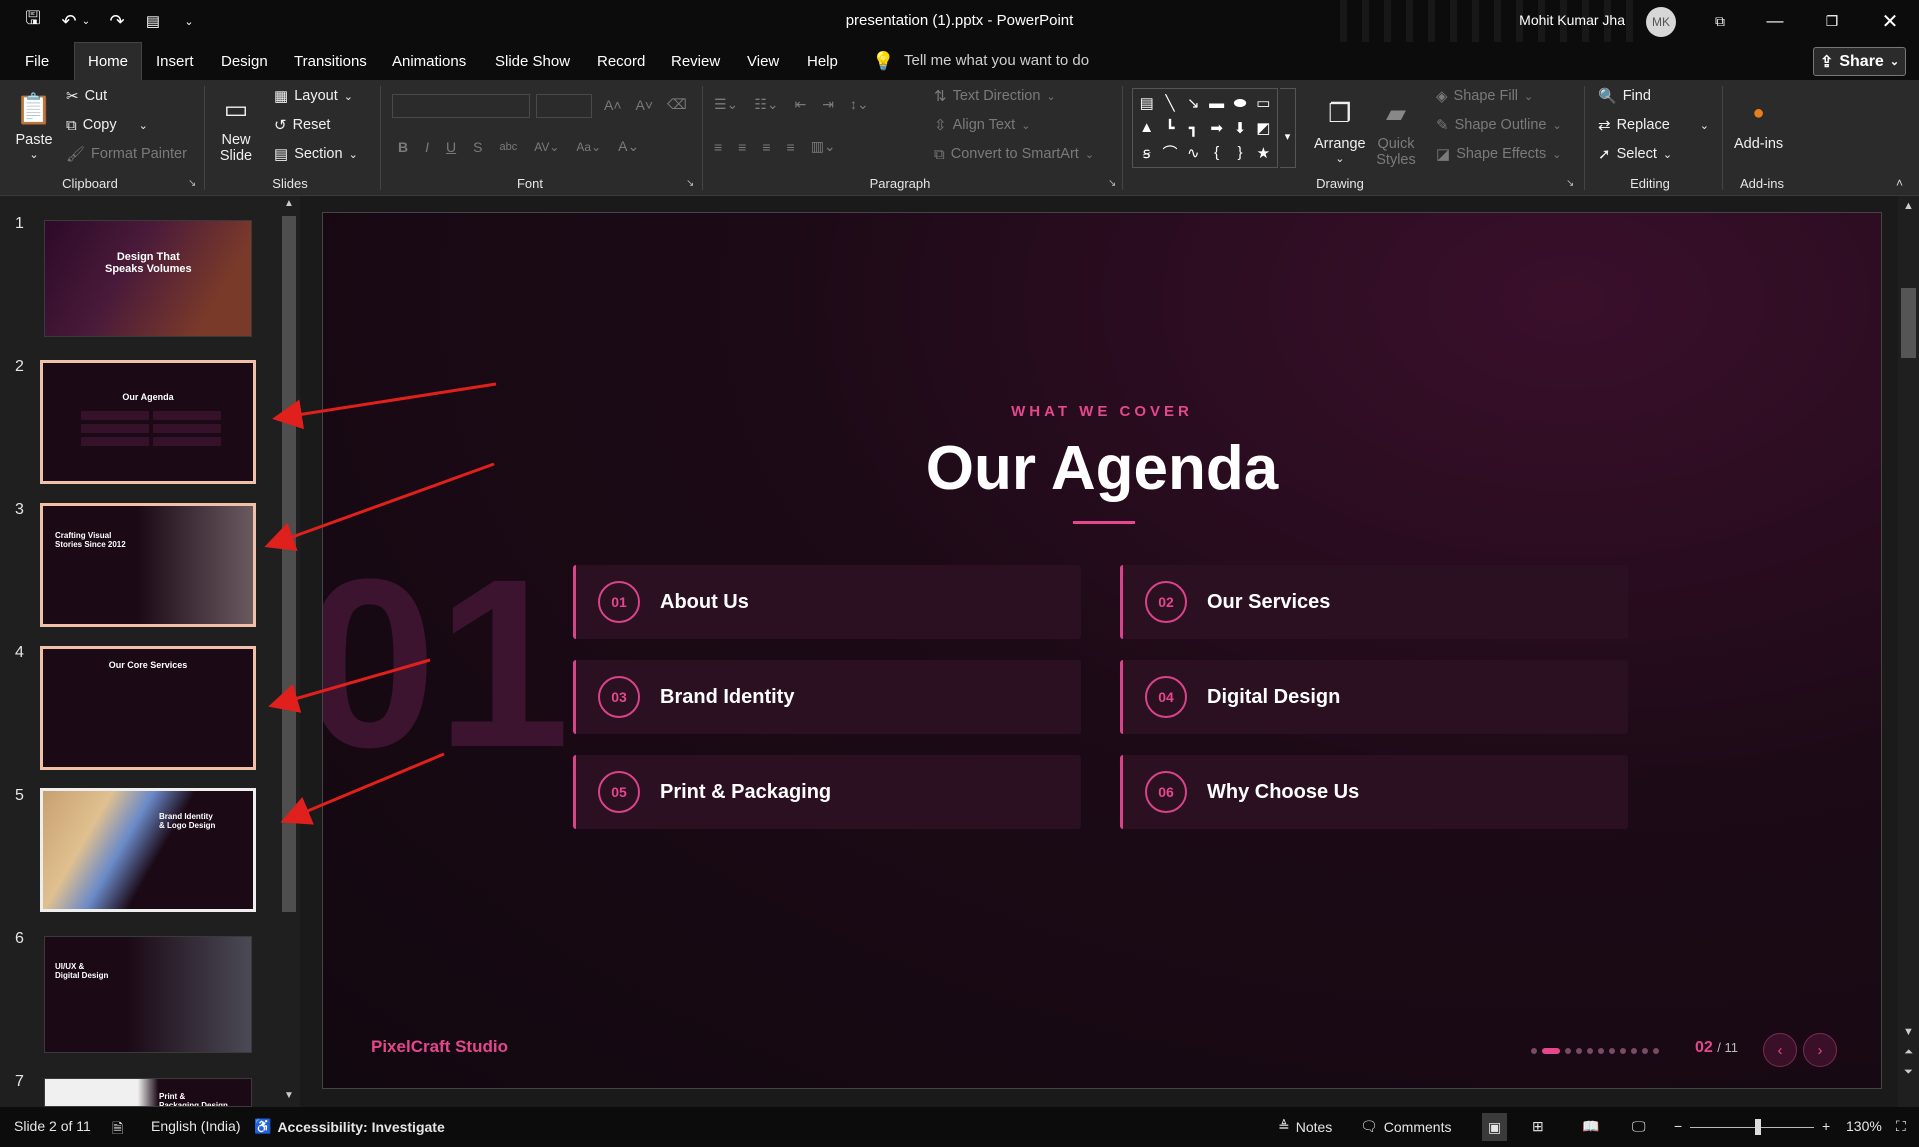 The width and height of the screenshot is (1919, 1147). Describe the element at coordinates (175, 61) in the screenshot. I see `tab-insert: Insert` at that location.